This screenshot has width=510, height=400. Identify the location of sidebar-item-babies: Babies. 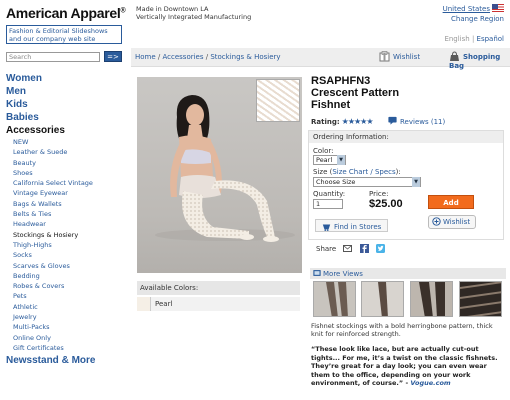
(69, 117).